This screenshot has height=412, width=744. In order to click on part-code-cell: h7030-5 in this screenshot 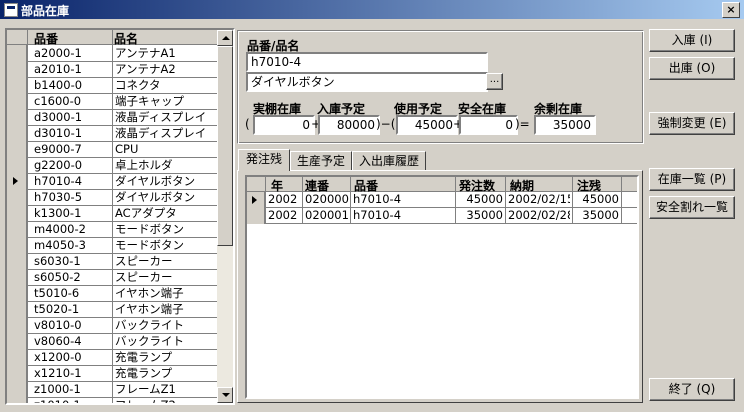, I will do `click(72, 197)`.